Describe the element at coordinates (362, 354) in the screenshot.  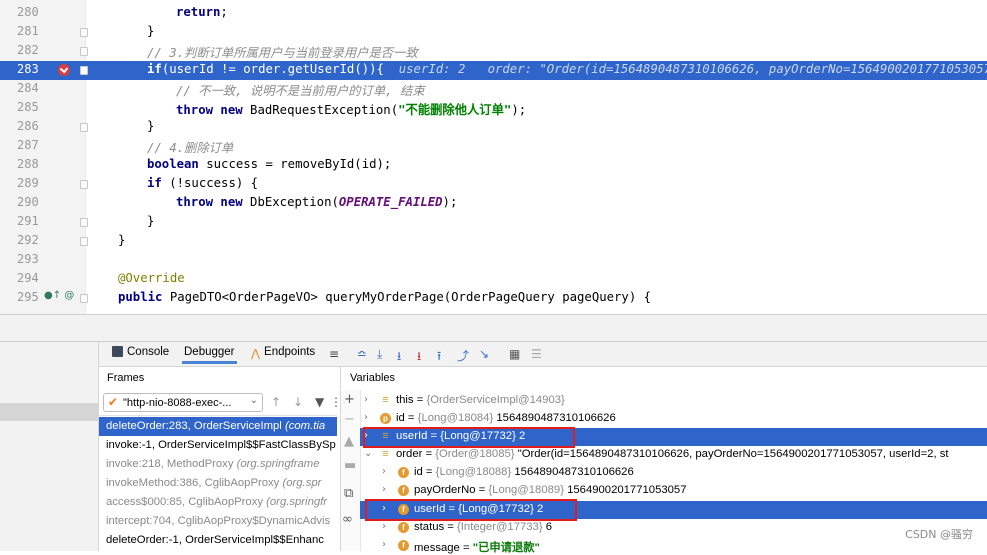
I see `show-execution-point-icon: ≏` at that location.